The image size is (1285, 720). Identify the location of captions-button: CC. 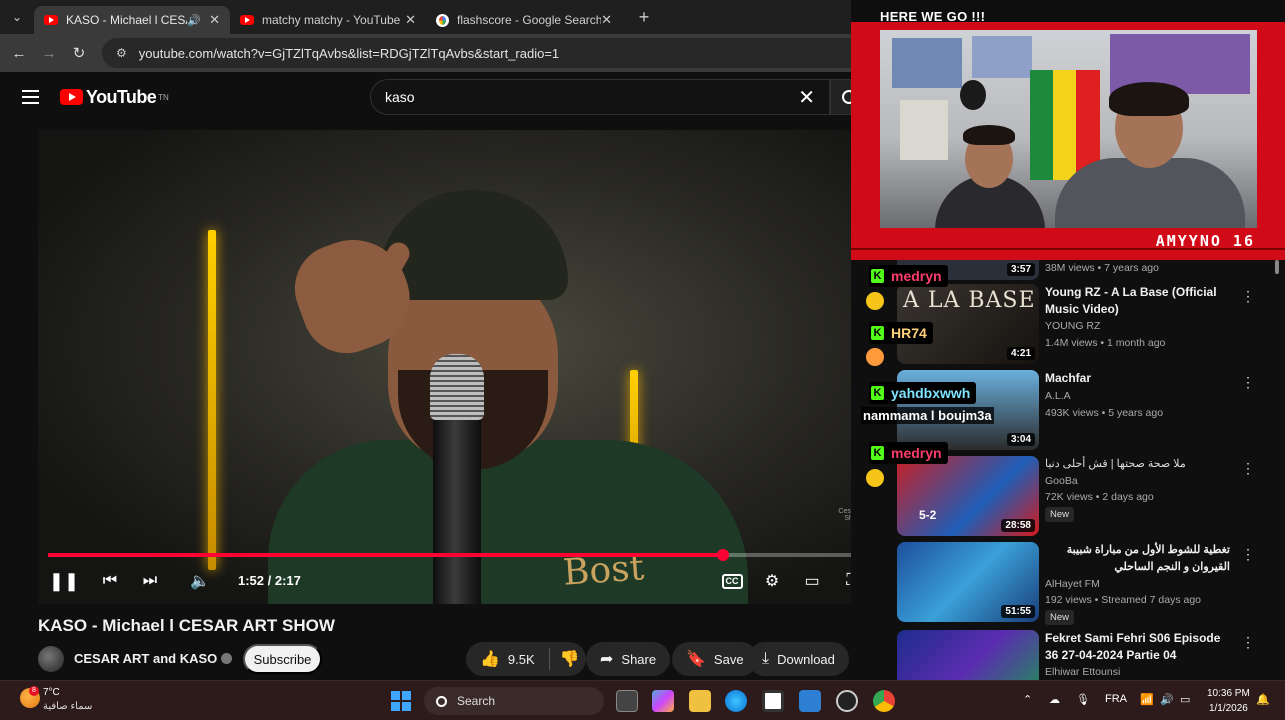
(732, 581).